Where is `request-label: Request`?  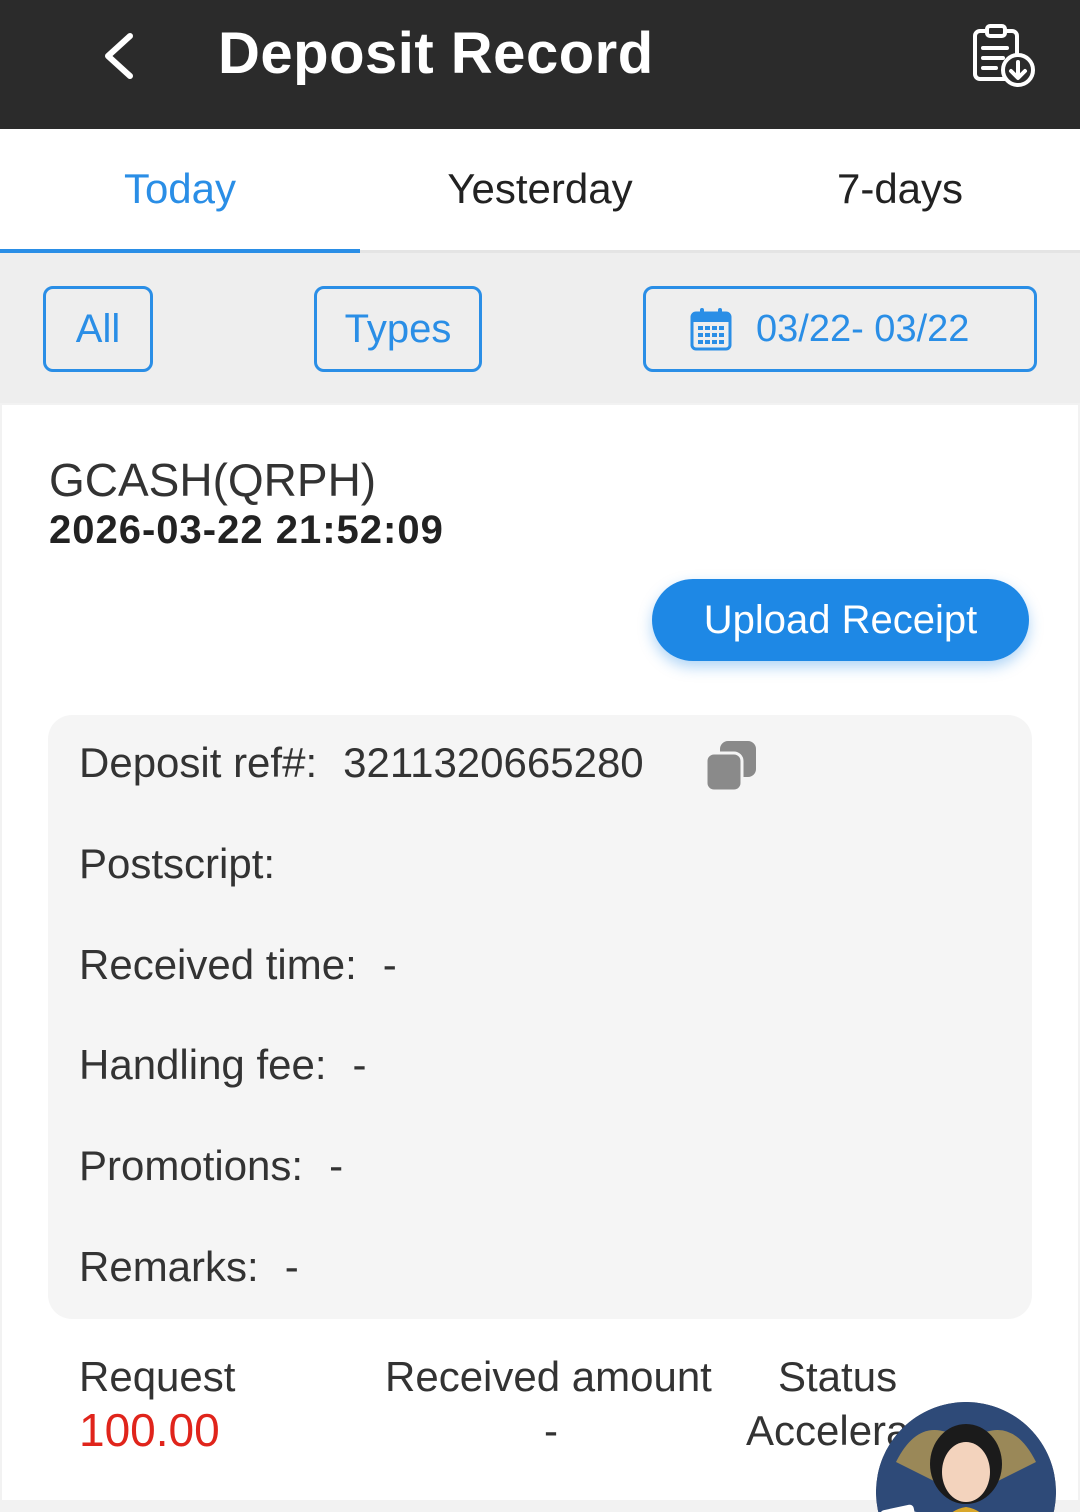 request-label: Request is located at coordinates (157, 1376).